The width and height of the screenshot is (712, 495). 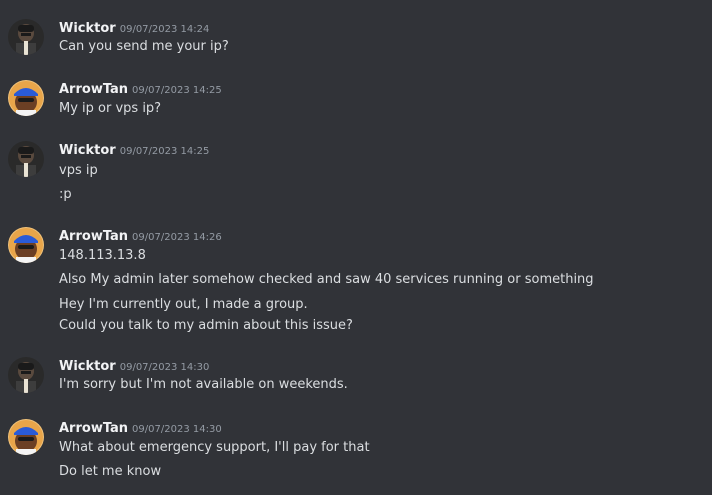 I want to click on message-text: Can you send me your ip?, so click(x=144, y=46).